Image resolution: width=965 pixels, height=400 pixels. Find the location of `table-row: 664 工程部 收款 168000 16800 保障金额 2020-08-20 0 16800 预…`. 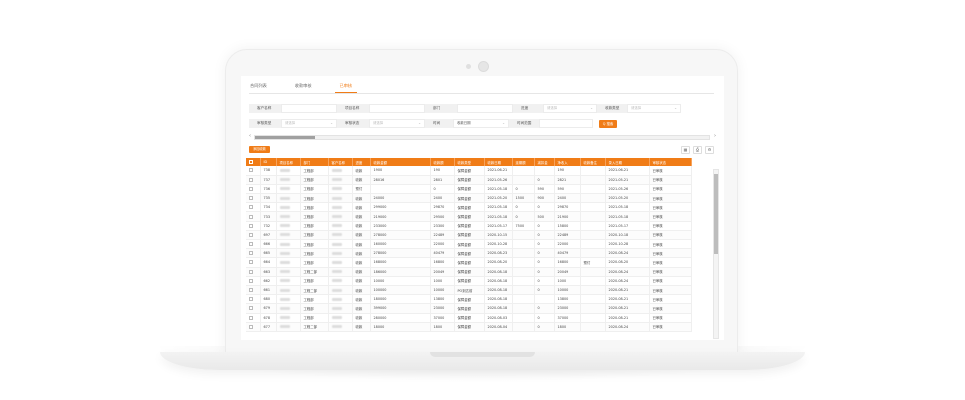

table-row: 664 工程部 收款 168000 16800 保障金额 2020-08-20 0 16800 预… is located at coordinates (469, 262).